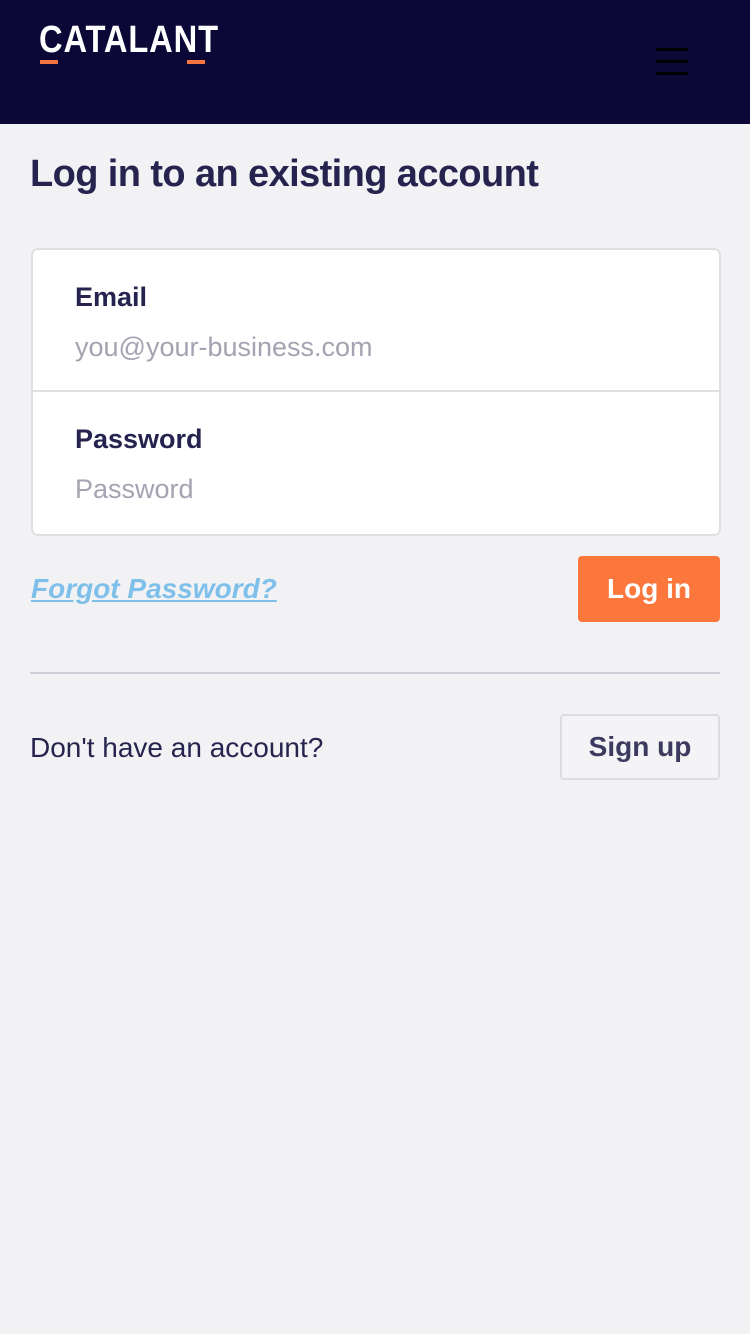  Describe the element at coordinates (154, 589) in the screenshot. I see `forgot-password-link: Forgot Password?` at that location.